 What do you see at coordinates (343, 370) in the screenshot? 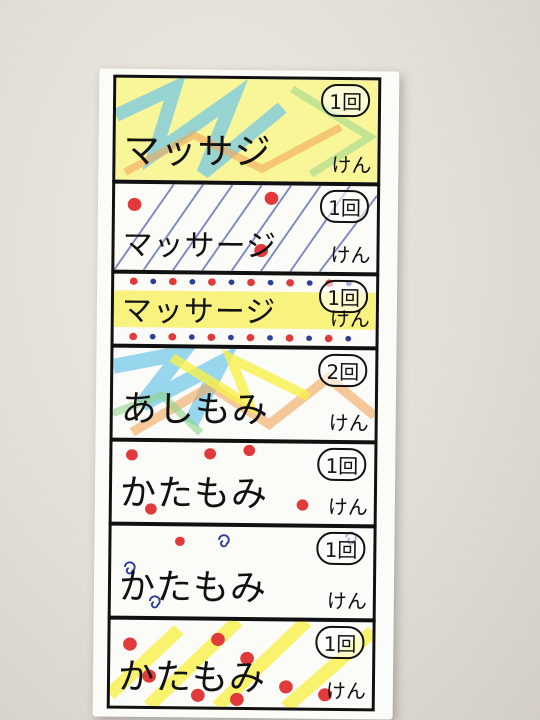
I see `coupon-count: 2回` at bounding box center [343, 370].